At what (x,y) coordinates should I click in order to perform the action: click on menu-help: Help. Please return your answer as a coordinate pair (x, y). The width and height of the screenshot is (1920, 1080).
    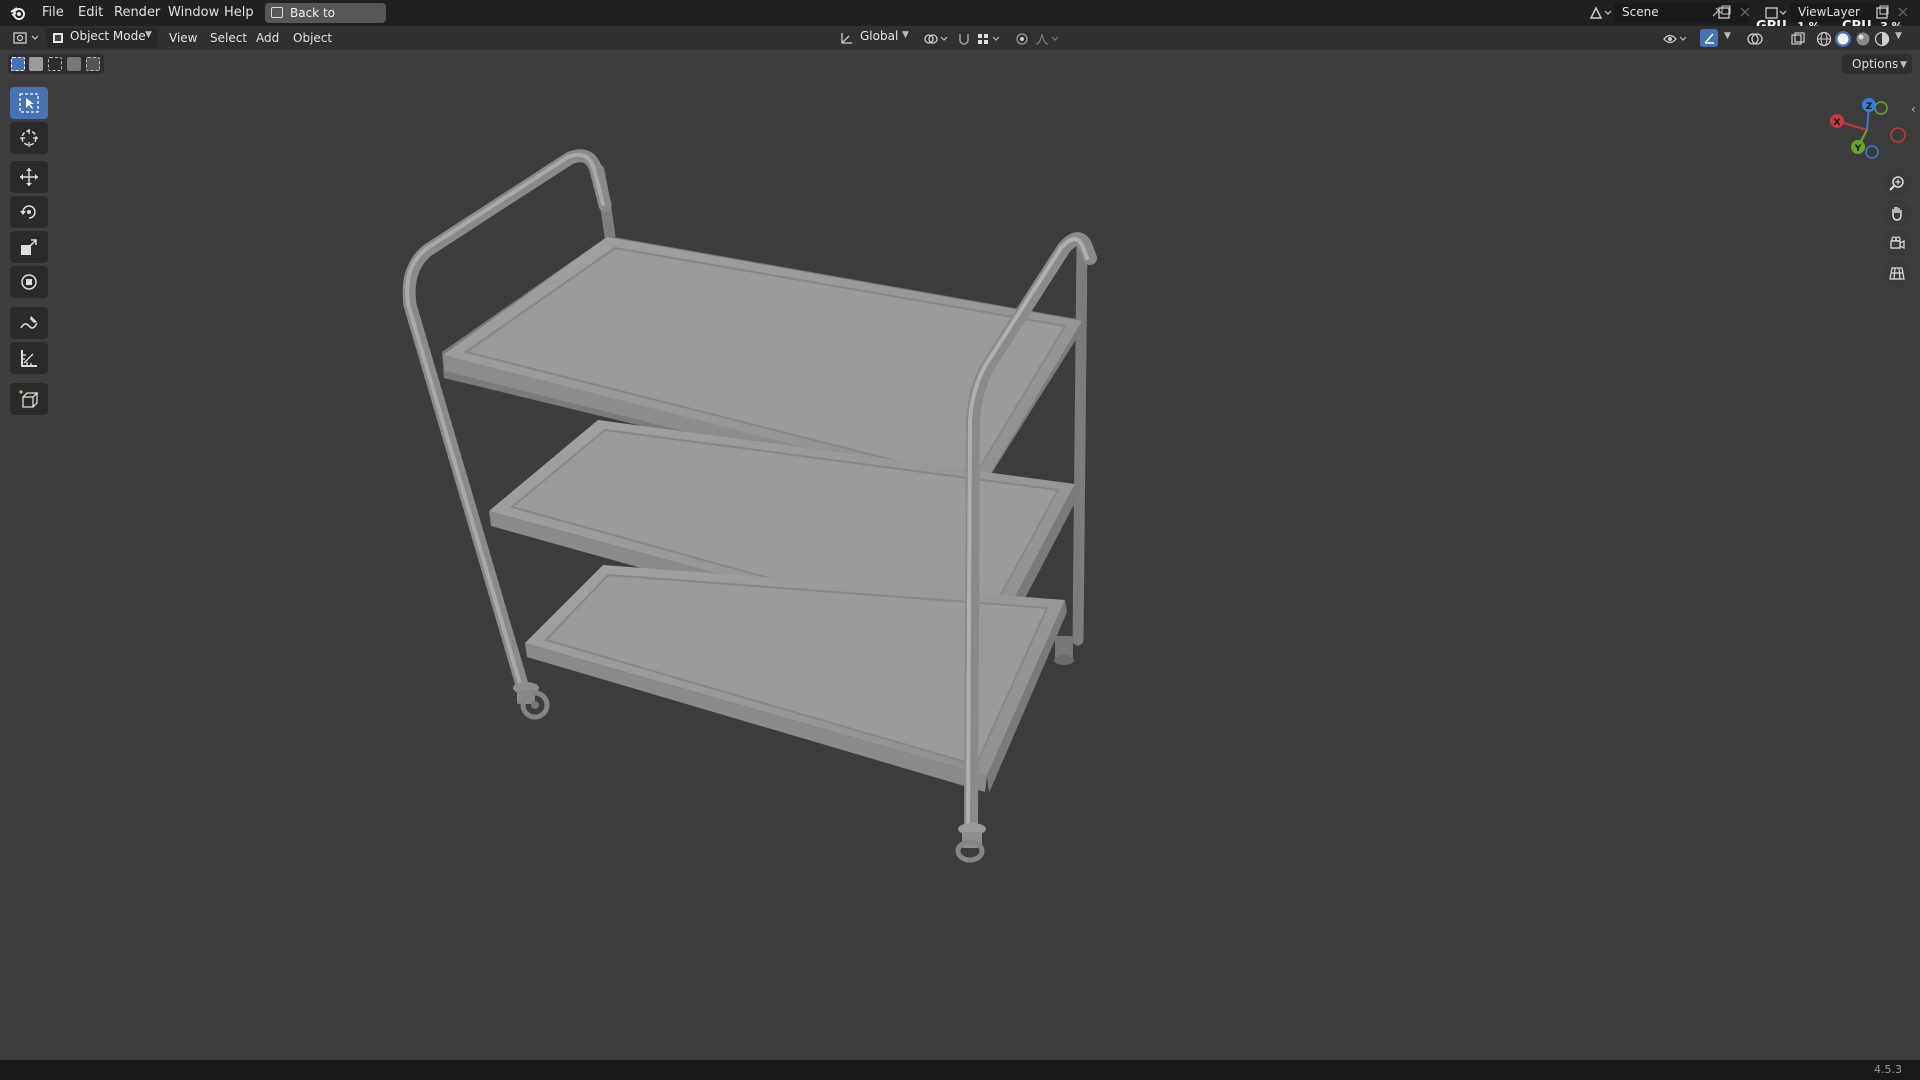
    Looking at the image, I should click on (239, 13).